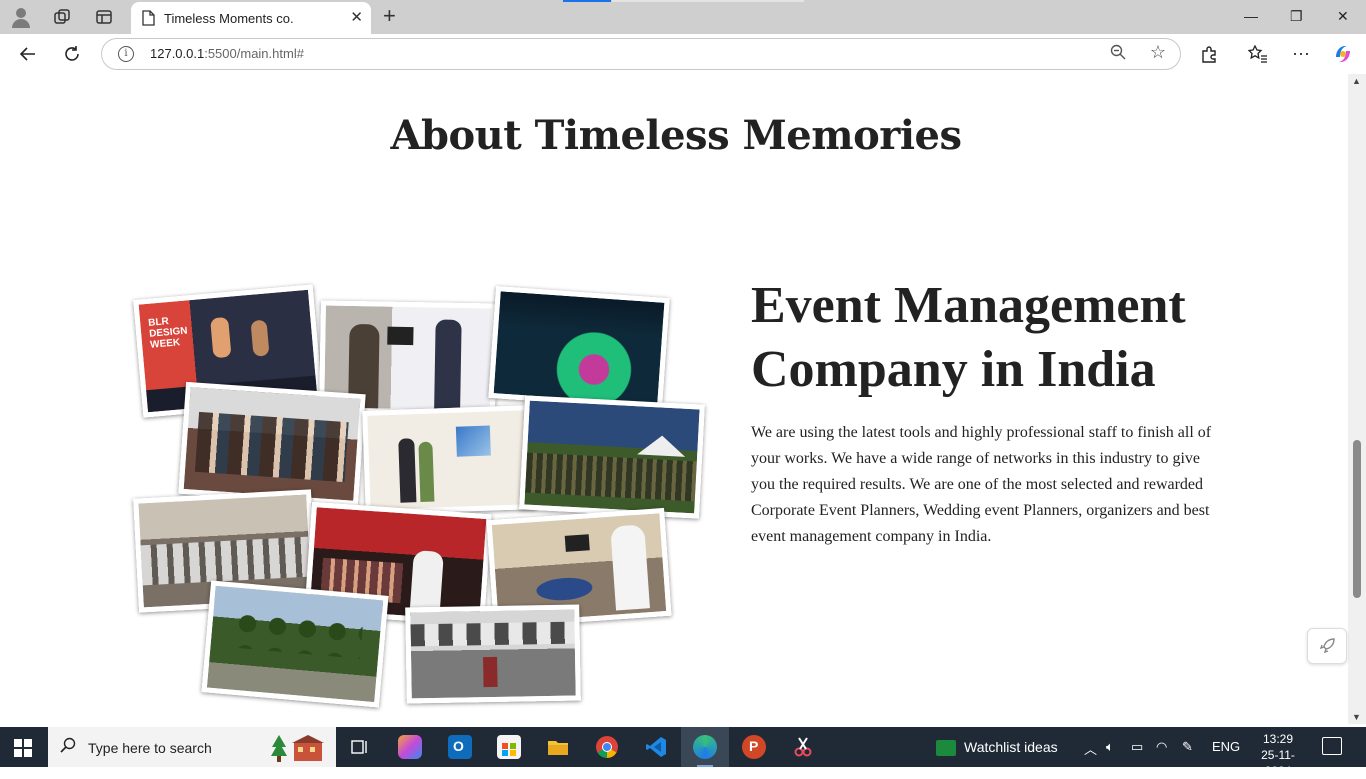 This screenshot has width=1366, height=779. What do you see at coordinates (1251, 16) in the screenshot?
I see `minimize-button: —` at bounding box center [1251, 16].